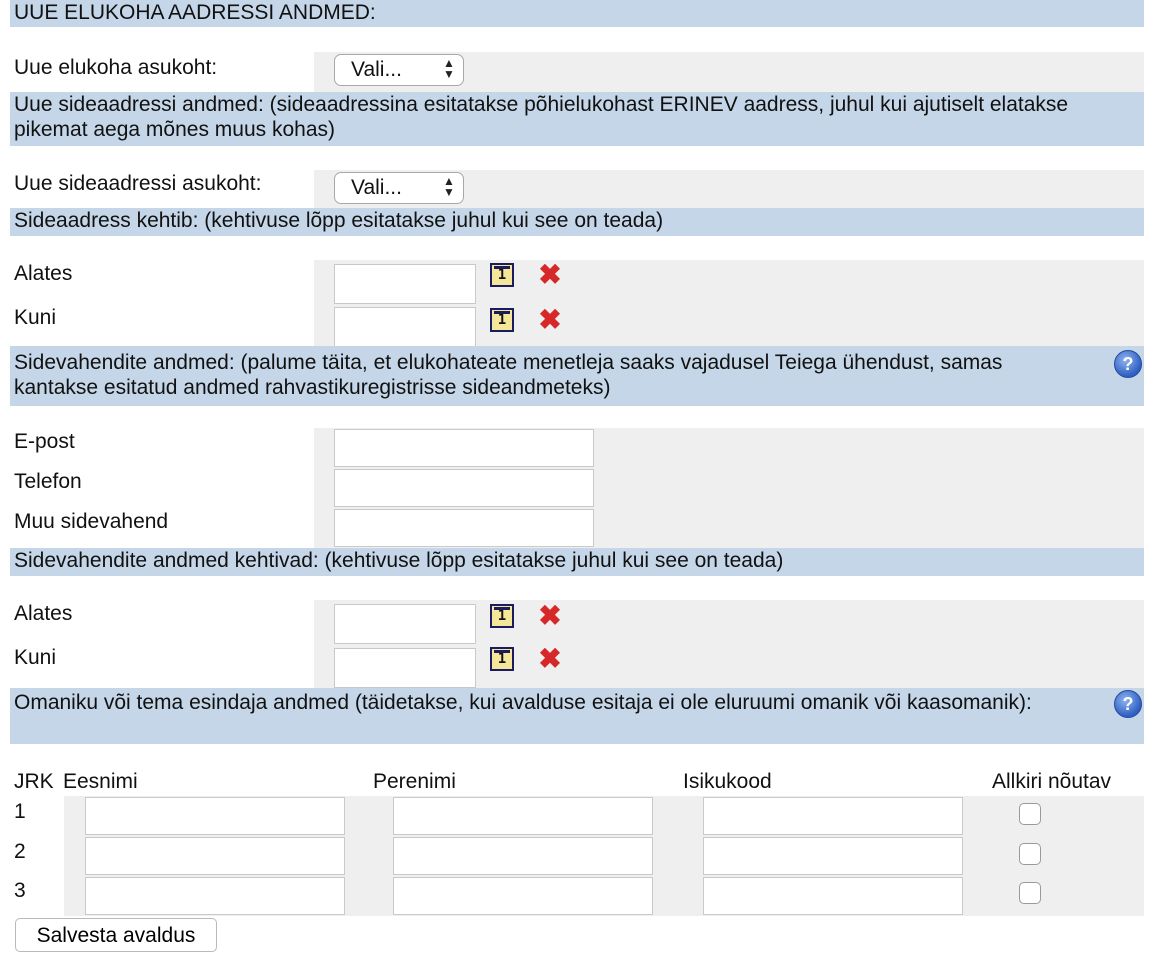 The image size is (1154, 968). I want to click on contact-location-select: Vali... ▲ ▼, so click(399, 188).